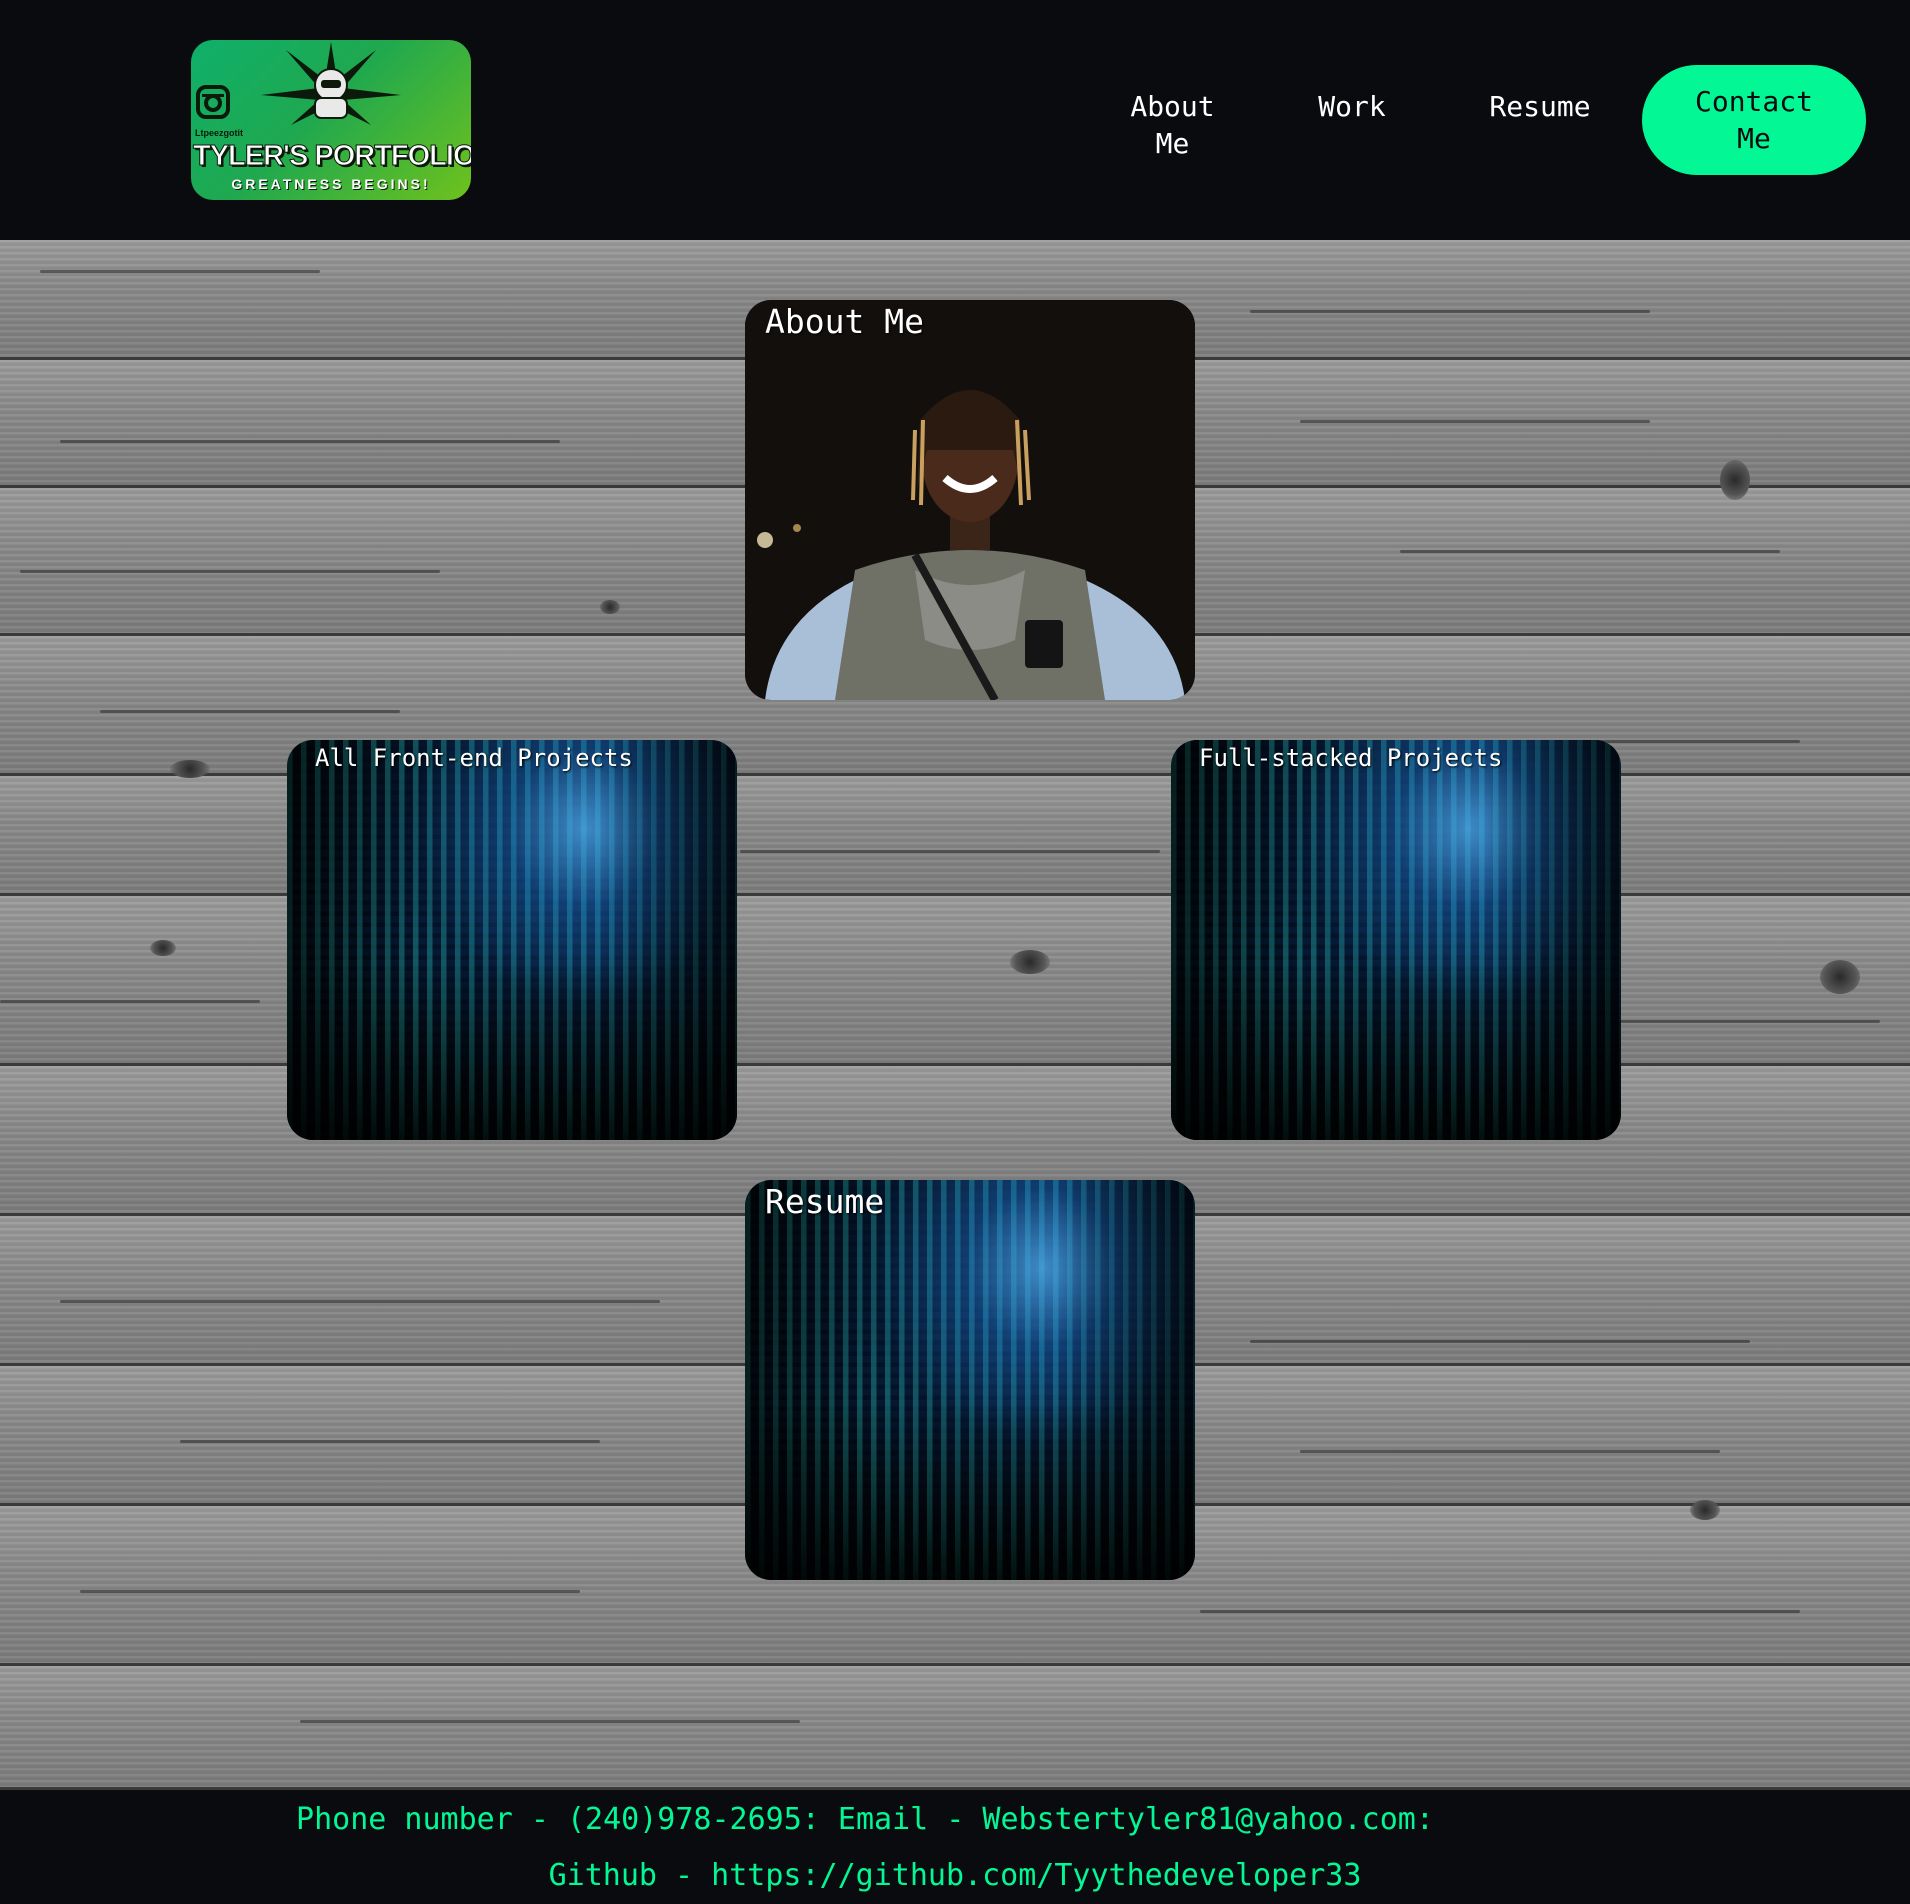 This screenshot has height=1904, width=1910. I want to click on nav-work-link: Work, so click(1352, 106).